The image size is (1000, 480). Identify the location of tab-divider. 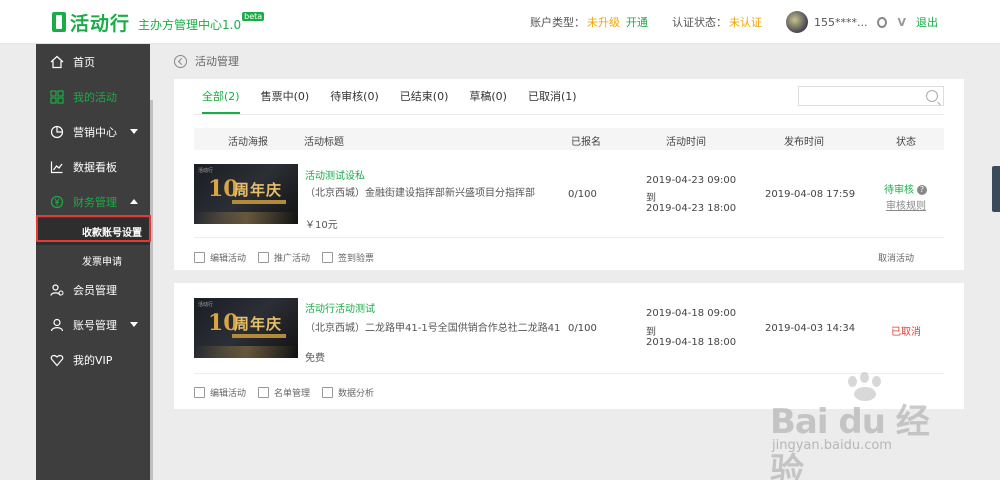
(569, 114).